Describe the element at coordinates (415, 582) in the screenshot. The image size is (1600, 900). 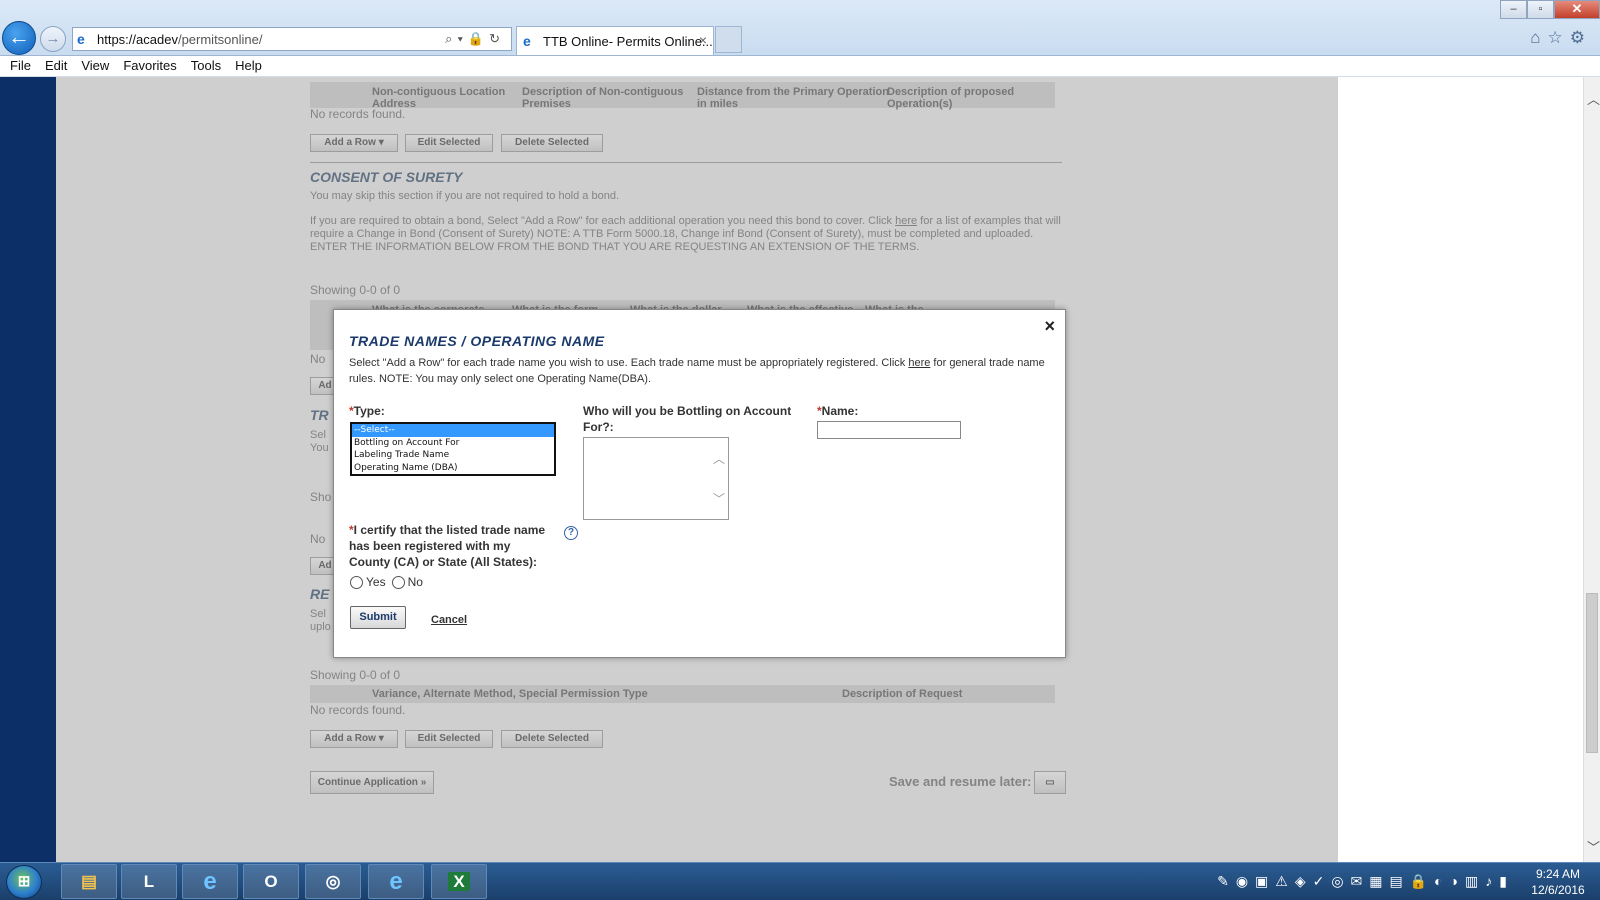
I see `no-label: No` at that location.